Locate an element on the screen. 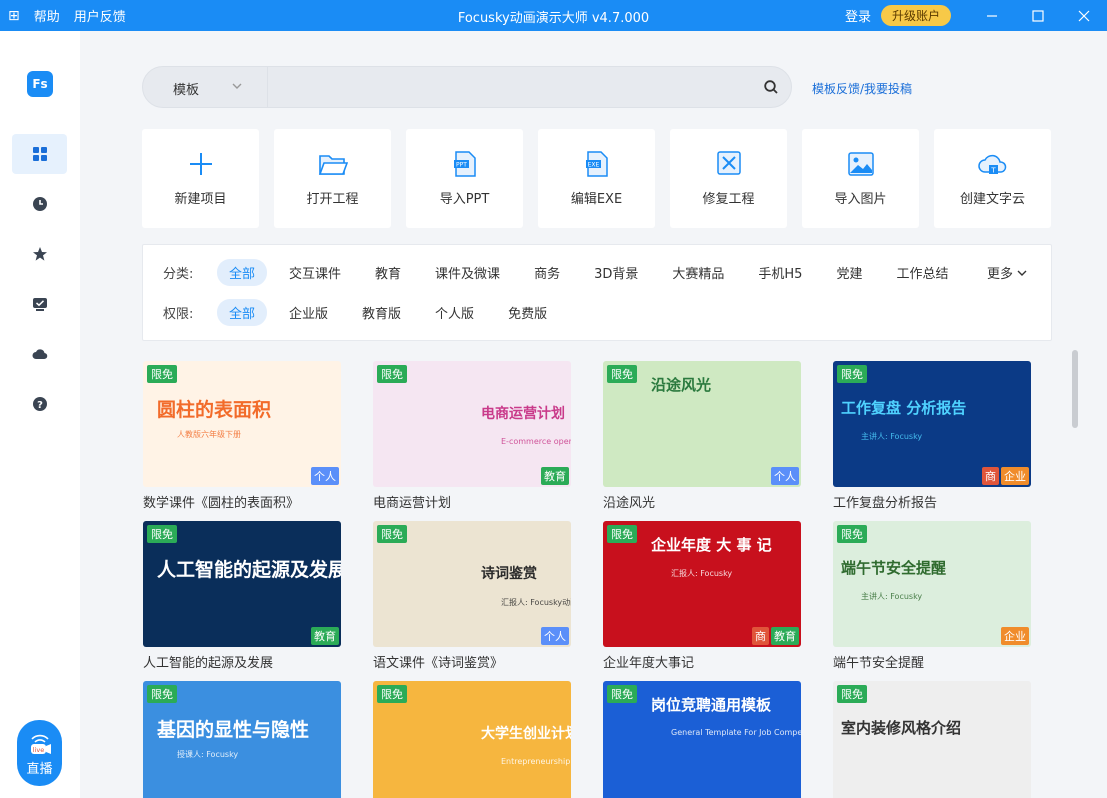  template-card: 端午节安全提醒 主讲人: Focusky 限免 企业端午节安全提醒 is located at coordinates (932, 596).